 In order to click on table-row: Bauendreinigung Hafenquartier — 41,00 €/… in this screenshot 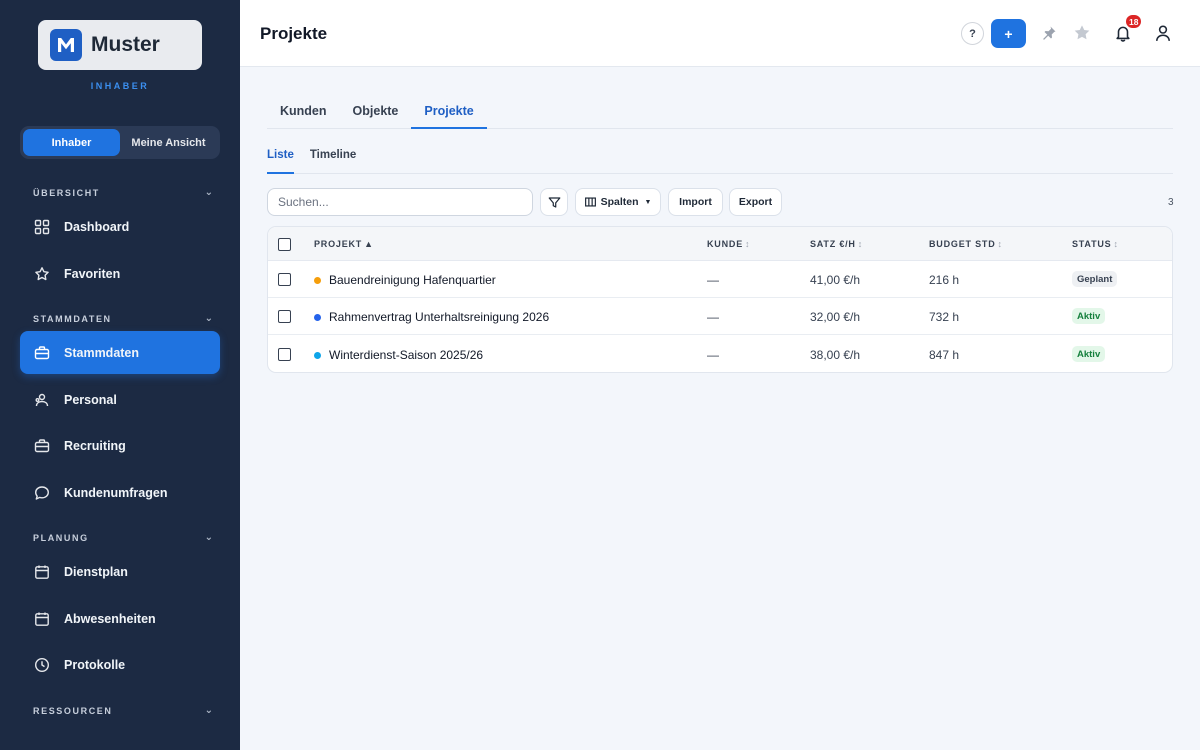, I will do `click(720, 279)`.